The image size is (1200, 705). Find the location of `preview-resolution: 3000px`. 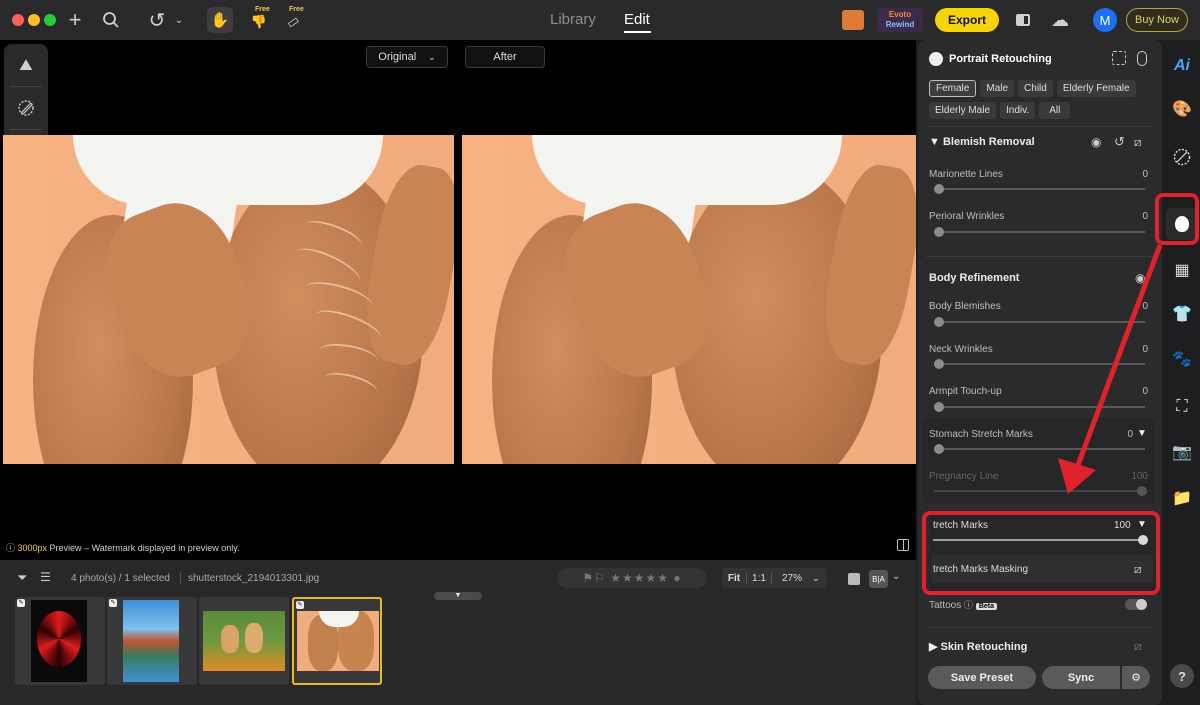

preview-resolution: 3000px is located at coordinates (32, 548).